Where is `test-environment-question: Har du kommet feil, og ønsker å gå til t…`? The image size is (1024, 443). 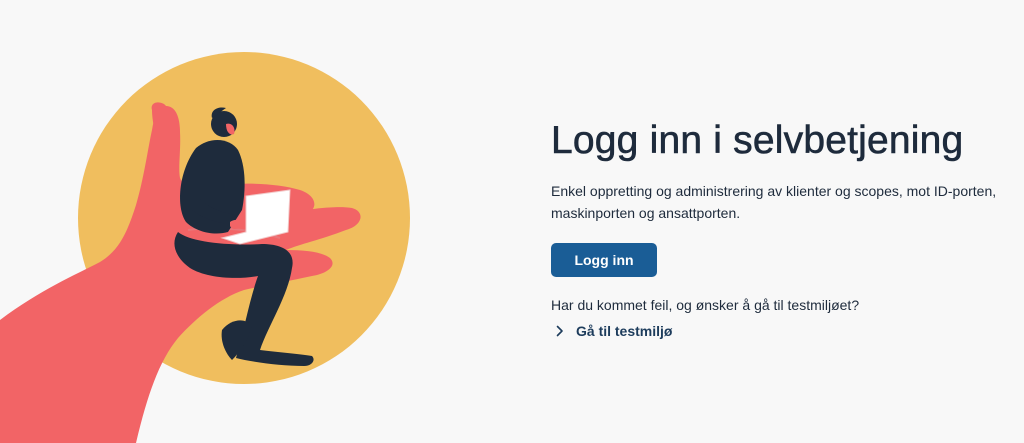
test-environment-question: Har du kommet feil, og ønsker å gå til t… is located at coordinates (705, 305).